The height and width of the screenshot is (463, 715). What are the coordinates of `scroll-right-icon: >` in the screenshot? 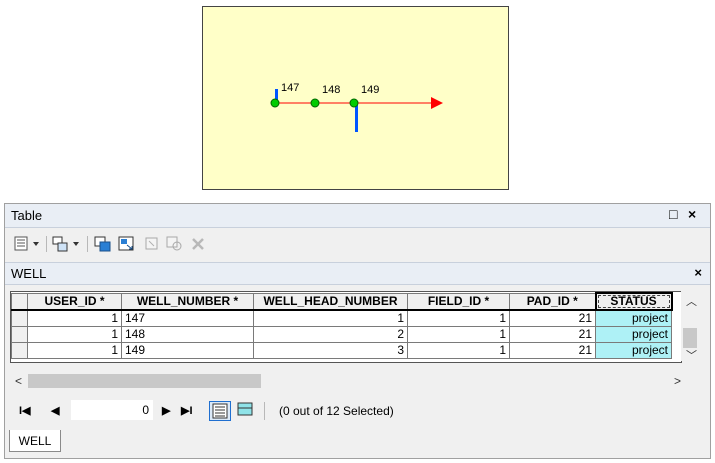 It's located at (677, 381).